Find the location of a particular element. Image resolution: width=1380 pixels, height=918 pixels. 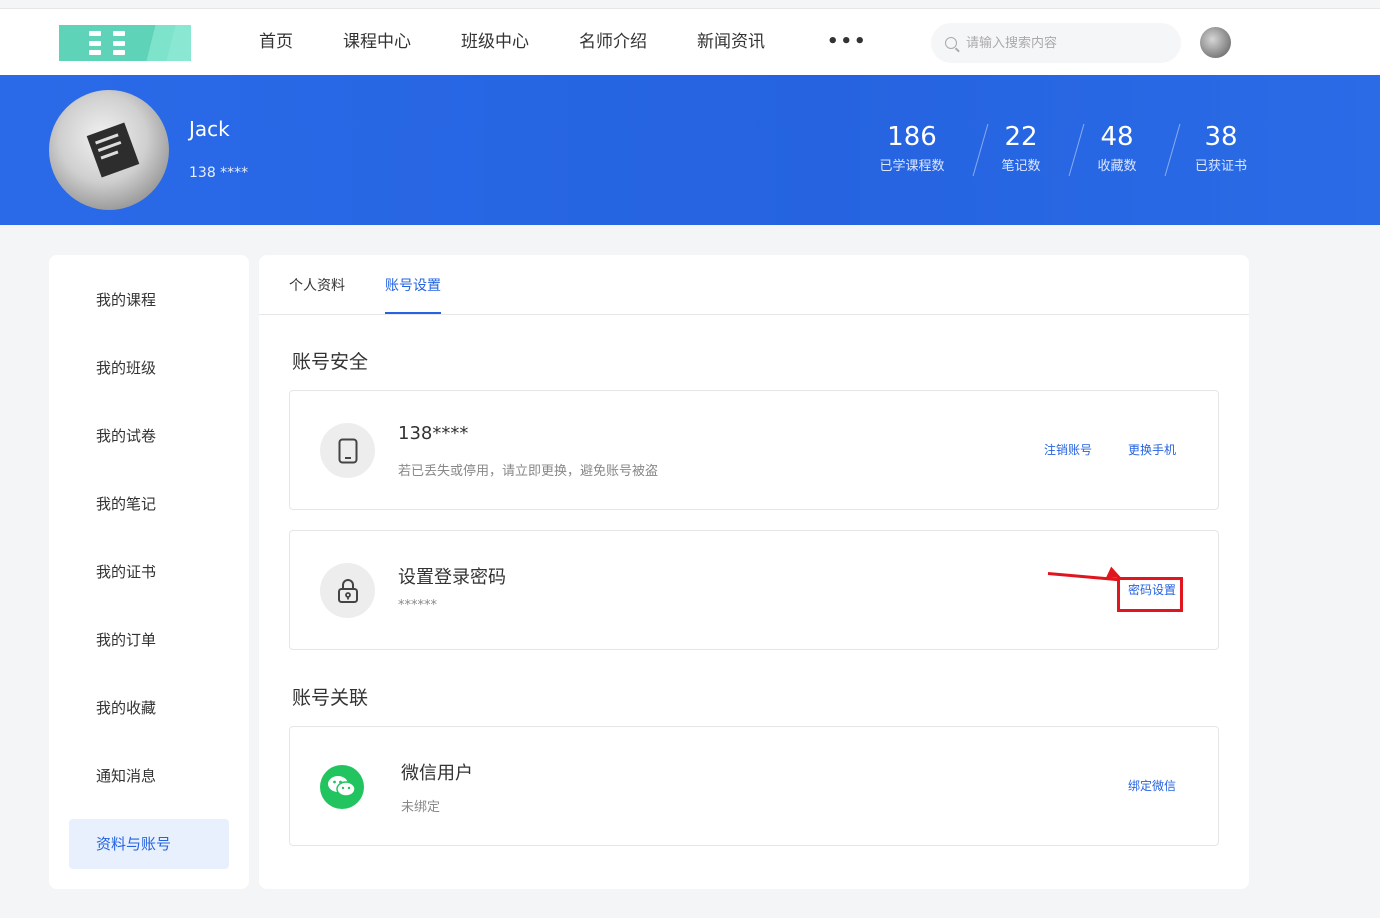

user-avatar is located at coordinates (1215, 42).